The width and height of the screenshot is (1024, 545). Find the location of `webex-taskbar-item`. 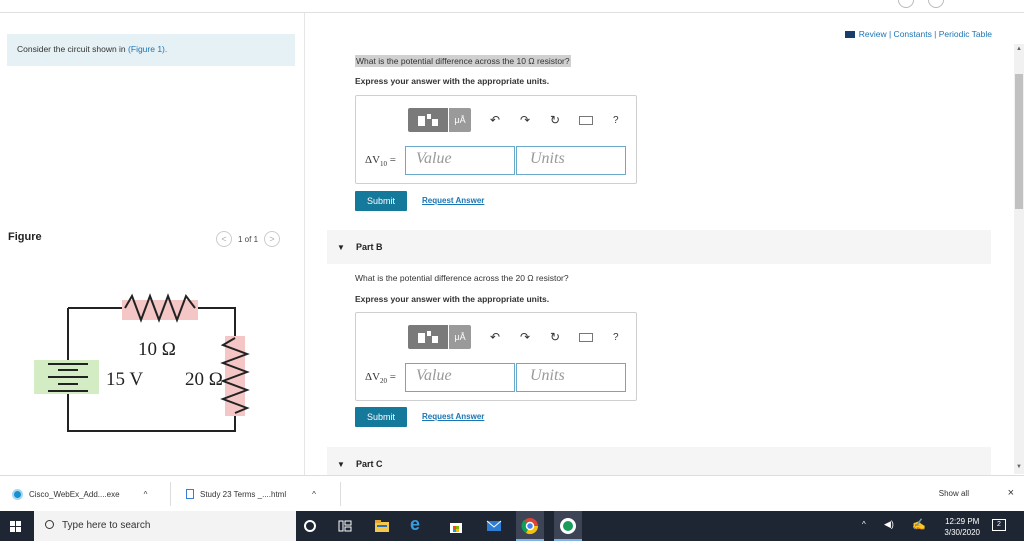

webex-taskbar-item is located at coordinates (568, 526).